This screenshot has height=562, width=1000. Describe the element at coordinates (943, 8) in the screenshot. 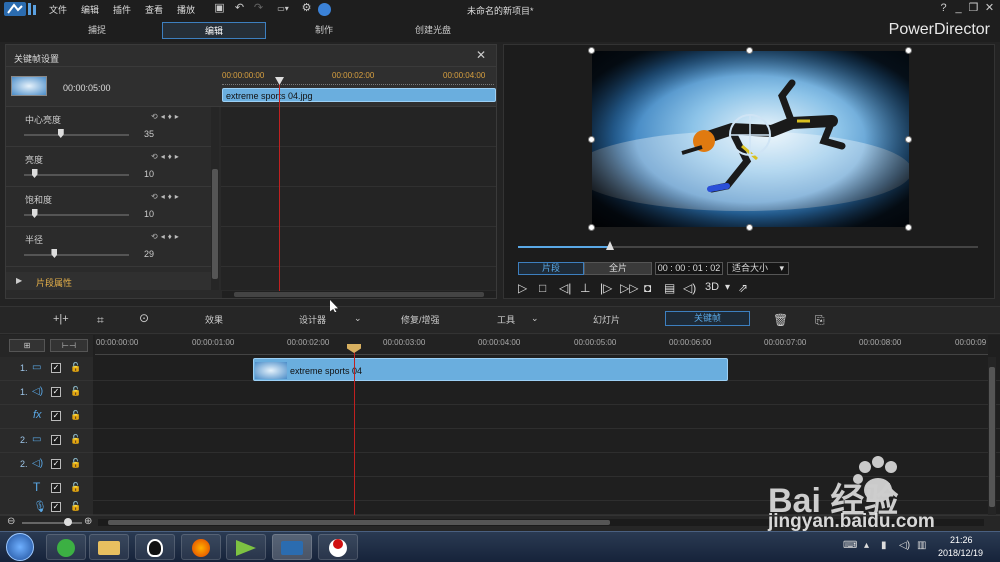

I see `help-button: ?` at that location.